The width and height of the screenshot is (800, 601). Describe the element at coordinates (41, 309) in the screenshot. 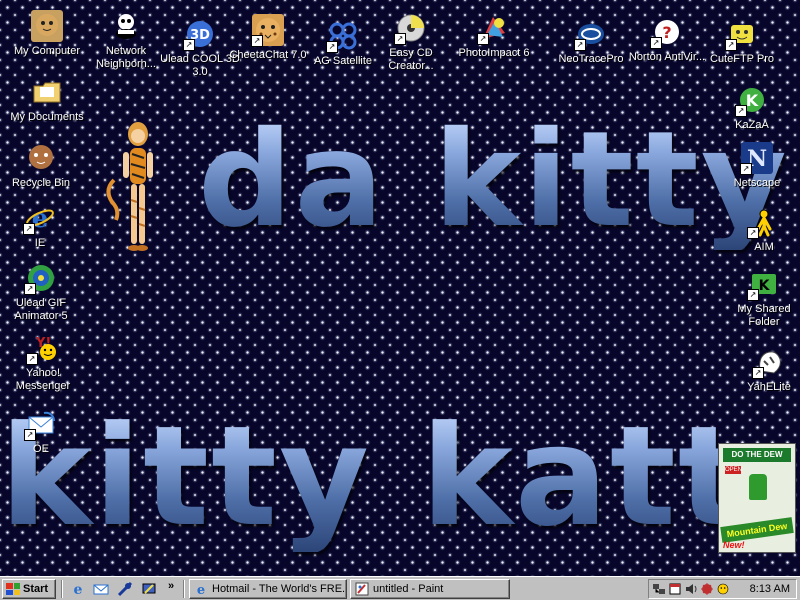

I see `desktop-icon-label: Ulead GIF Animator 5` at that location.